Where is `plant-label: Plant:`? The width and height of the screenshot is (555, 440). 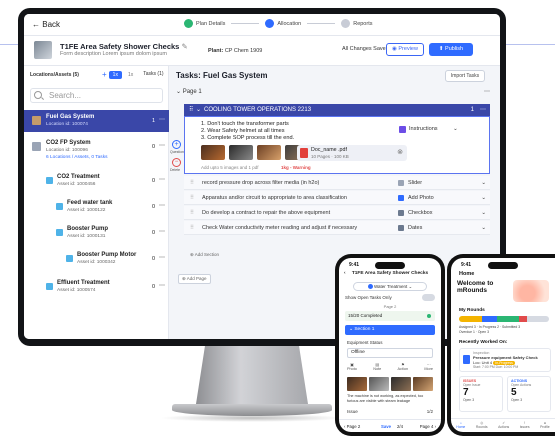 plant-label: Plant: is located at coordinates (216, 51).